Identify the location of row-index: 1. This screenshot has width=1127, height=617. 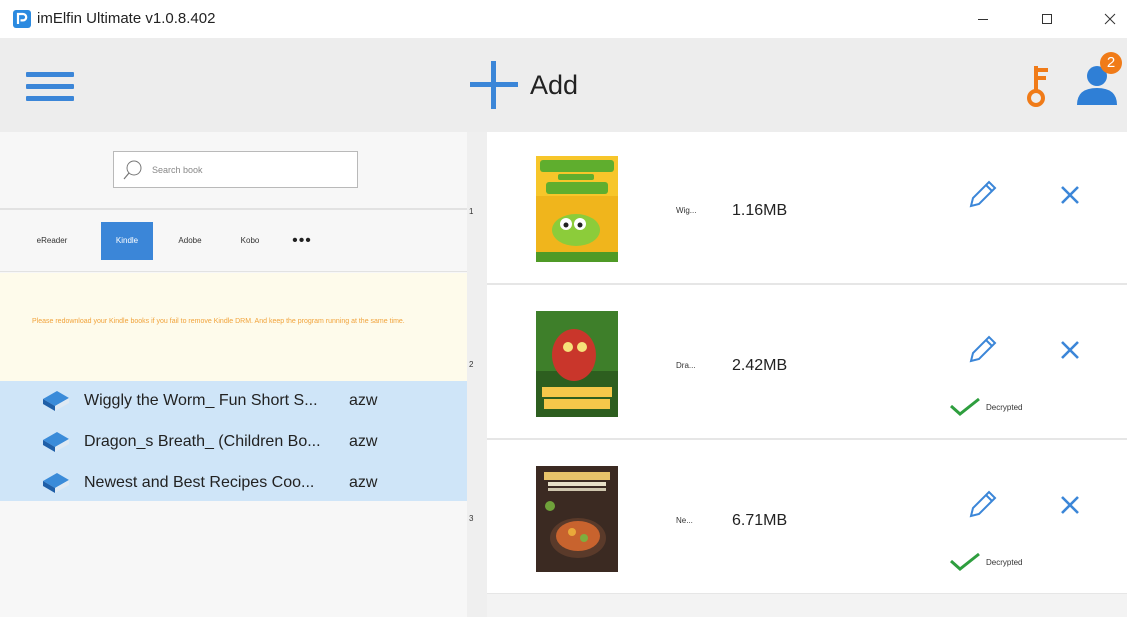
(471, 211).